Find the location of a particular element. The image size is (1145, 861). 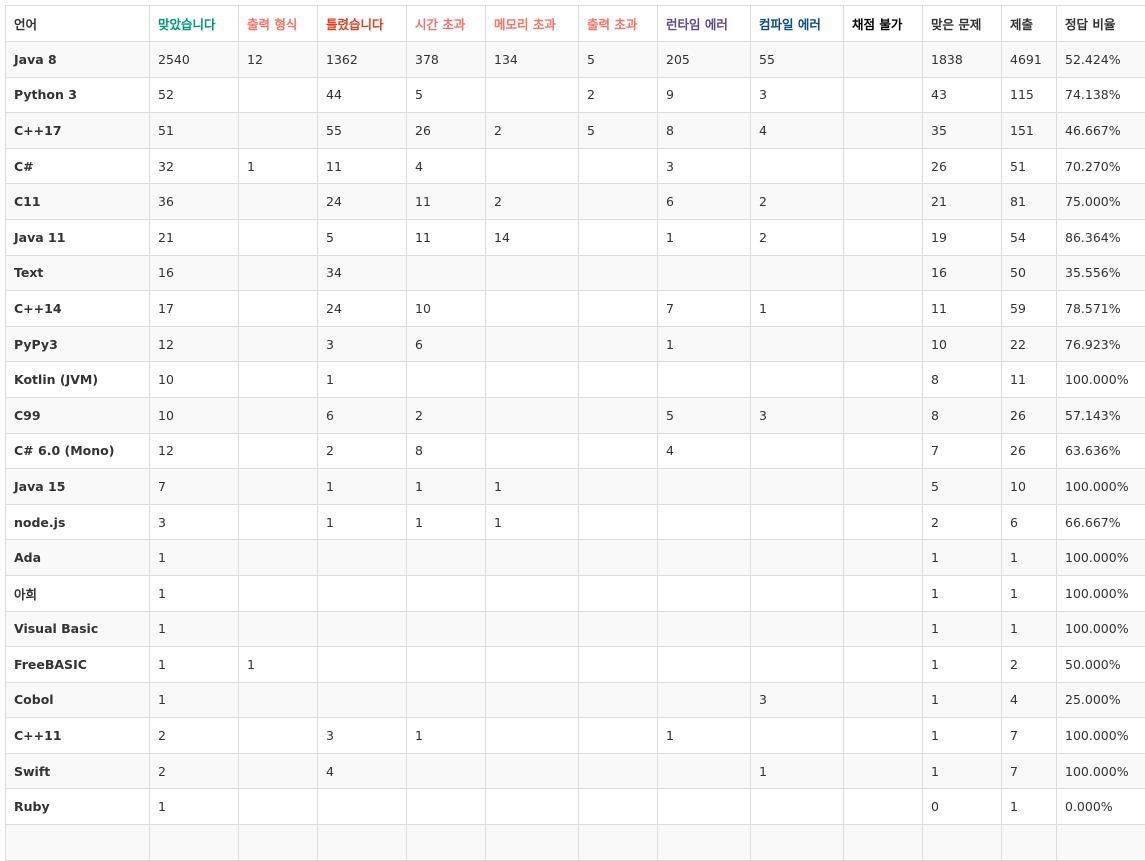

cell-runtime-error: 8 is located at coordinates (704, 131).